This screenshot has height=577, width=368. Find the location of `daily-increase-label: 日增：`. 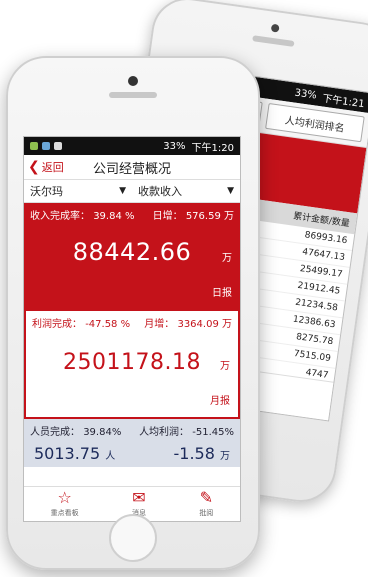

daily-increase-label: 日增： is located at coordinates (167, 216).